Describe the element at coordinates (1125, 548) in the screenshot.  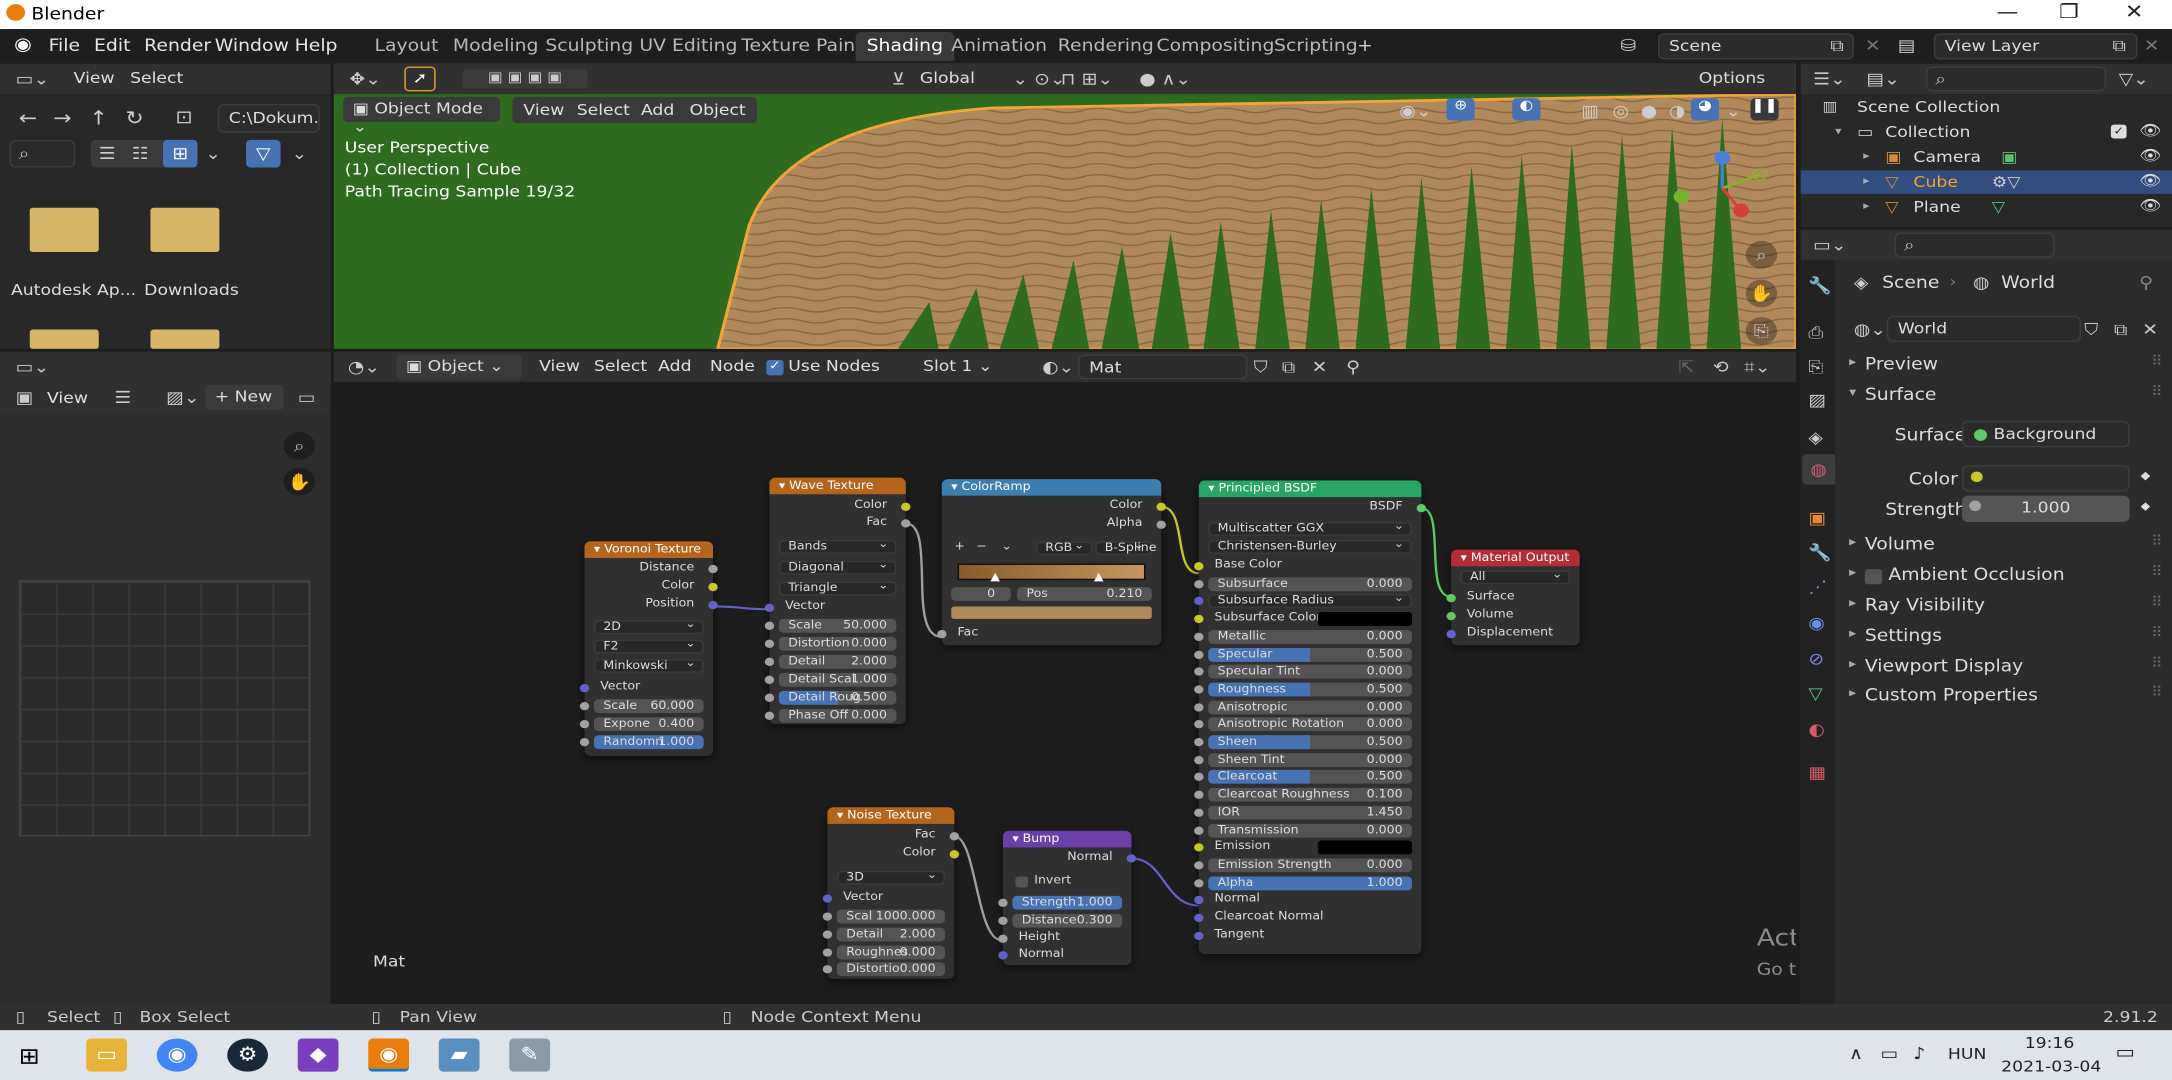
I see `ramp-interpolation: B-Spline` at that location.